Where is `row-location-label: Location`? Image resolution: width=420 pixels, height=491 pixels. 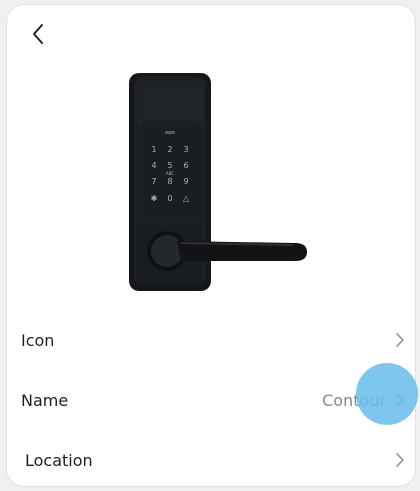
row-location-label: Location is located at coordinates (59, 460).